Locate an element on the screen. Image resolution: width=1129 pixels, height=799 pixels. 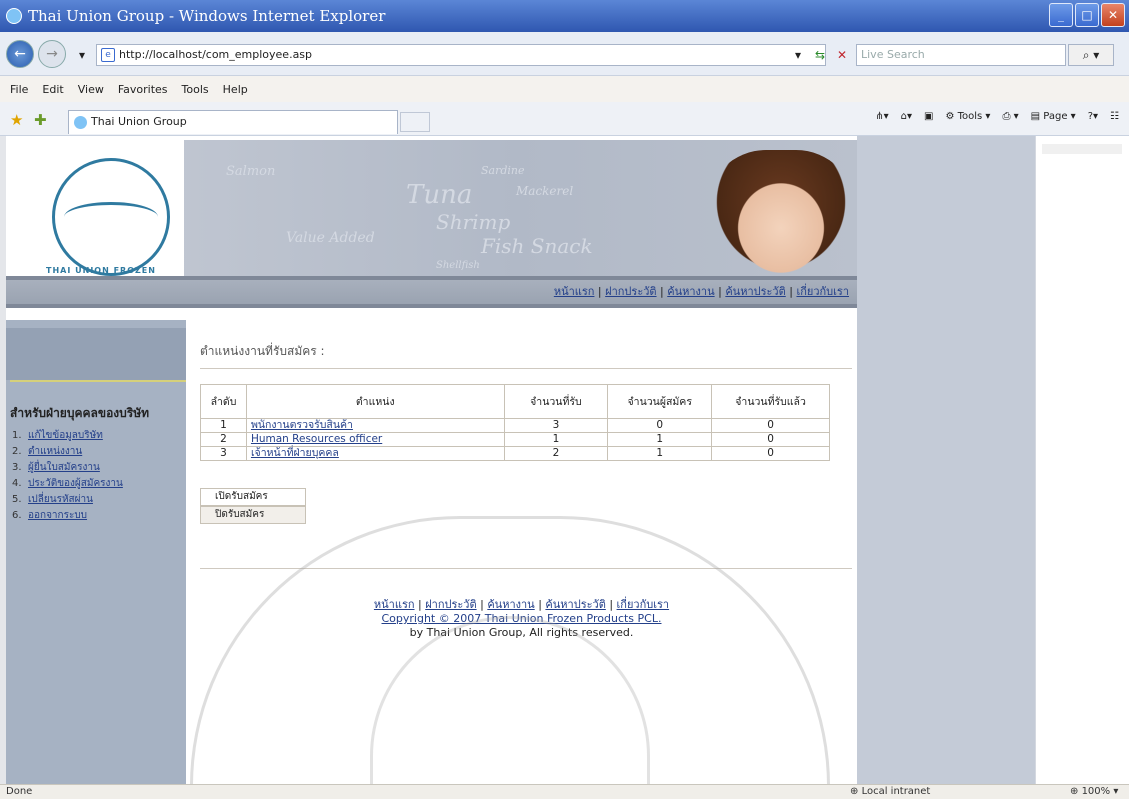
menu-help: Help is located at coordinates (235, 89).